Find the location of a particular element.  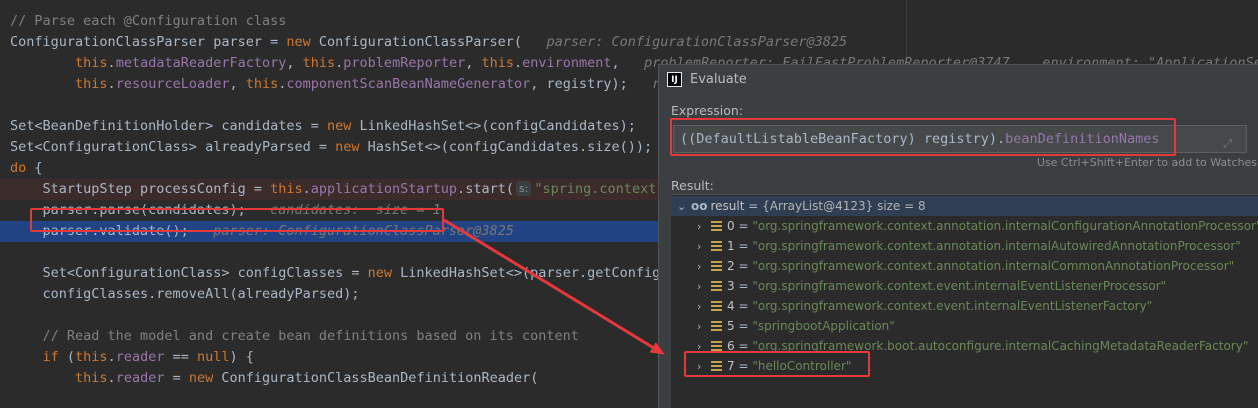

arrow-line is located at coordinates (554, 286).